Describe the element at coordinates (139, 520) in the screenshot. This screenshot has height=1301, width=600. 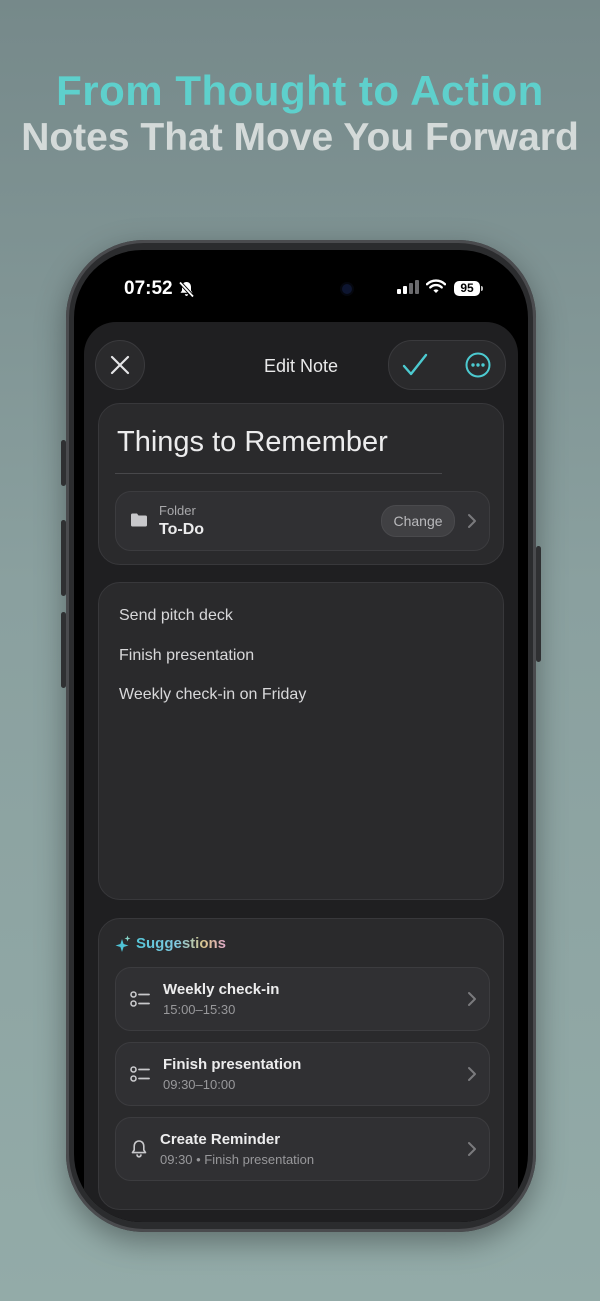
I see `folder-icon` at that location.